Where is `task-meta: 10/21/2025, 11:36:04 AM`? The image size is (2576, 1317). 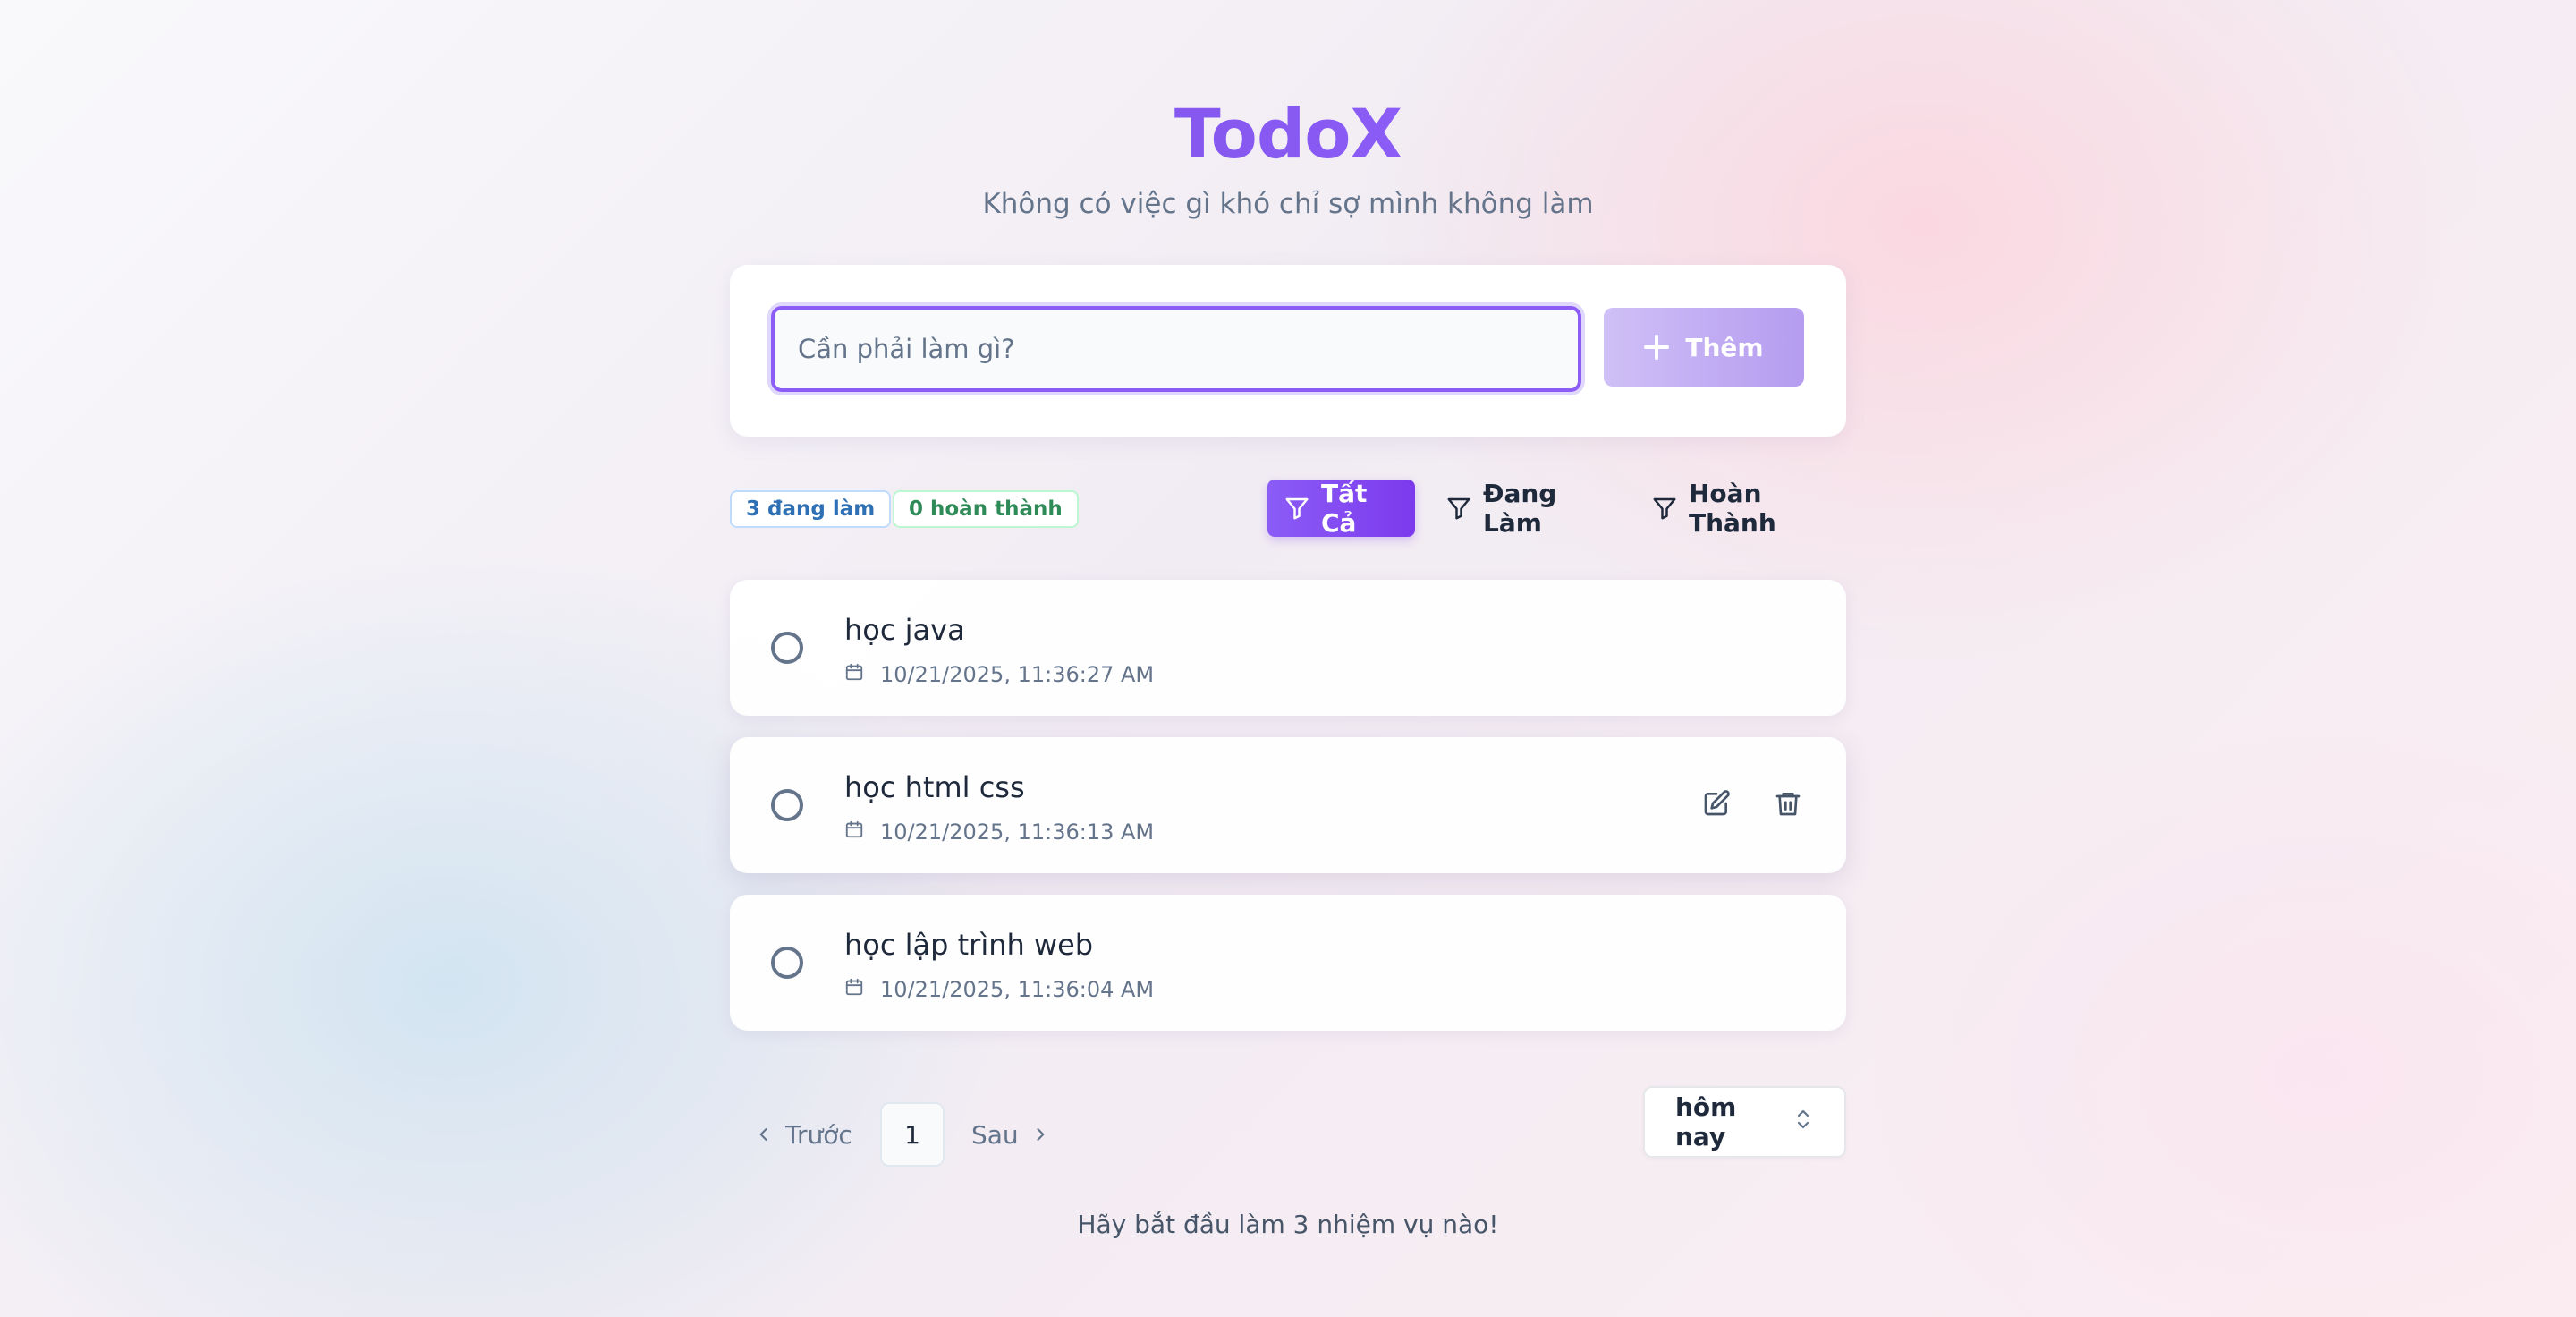 task-meta: 10/21/2025, 11:36:04 AM is located at coordinates (999, 990).